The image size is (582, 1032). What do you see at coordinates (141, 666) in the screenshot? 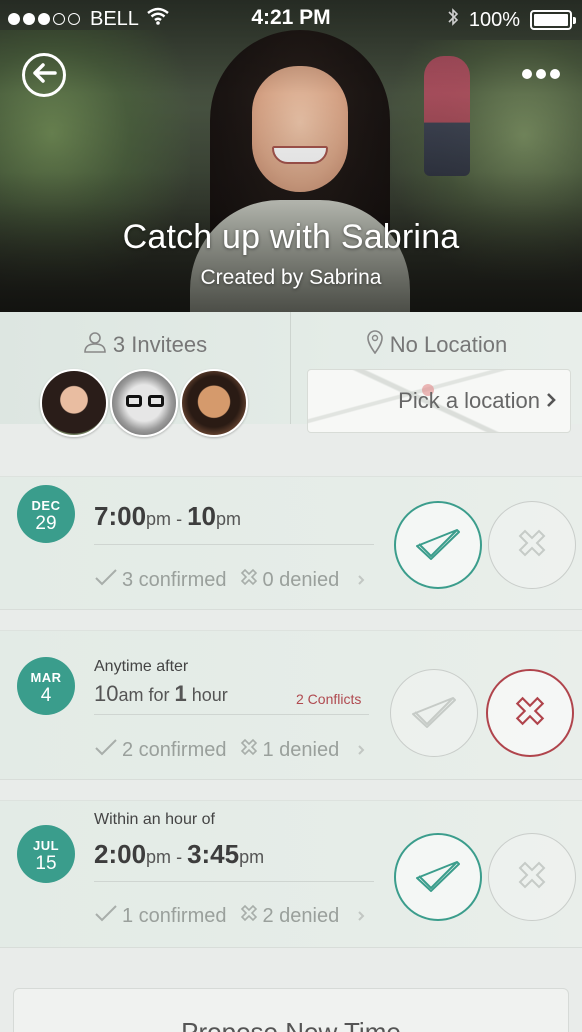
I see `time-qualifier: Anytime after` at bounding box center [141, 666].